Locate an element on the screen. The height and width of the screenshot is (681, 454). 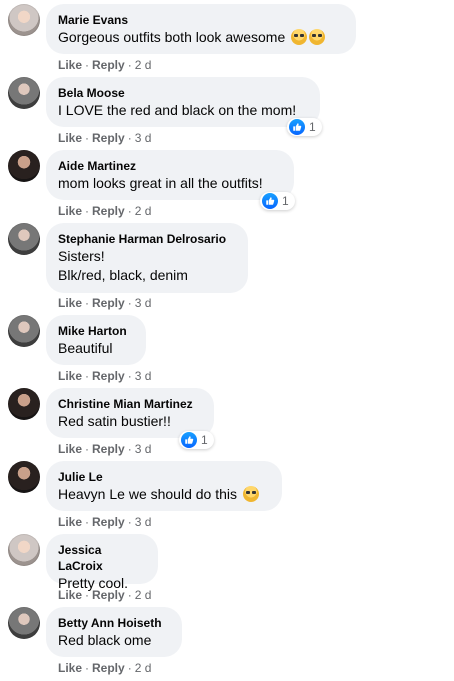
comment-text-line: Blk/red, black, denim is located at coordinates (123, 275).